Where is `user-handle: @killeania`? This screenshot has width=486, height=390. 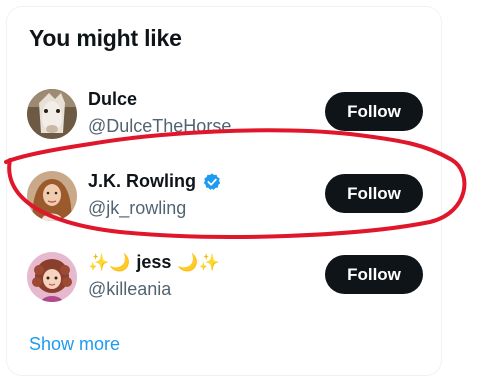
user-handle: @killeania is located at coordinates (129, 289).